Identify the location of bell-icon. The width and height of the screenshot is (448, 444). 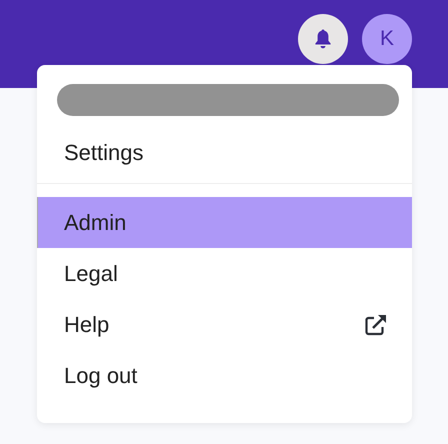
(323, 39).